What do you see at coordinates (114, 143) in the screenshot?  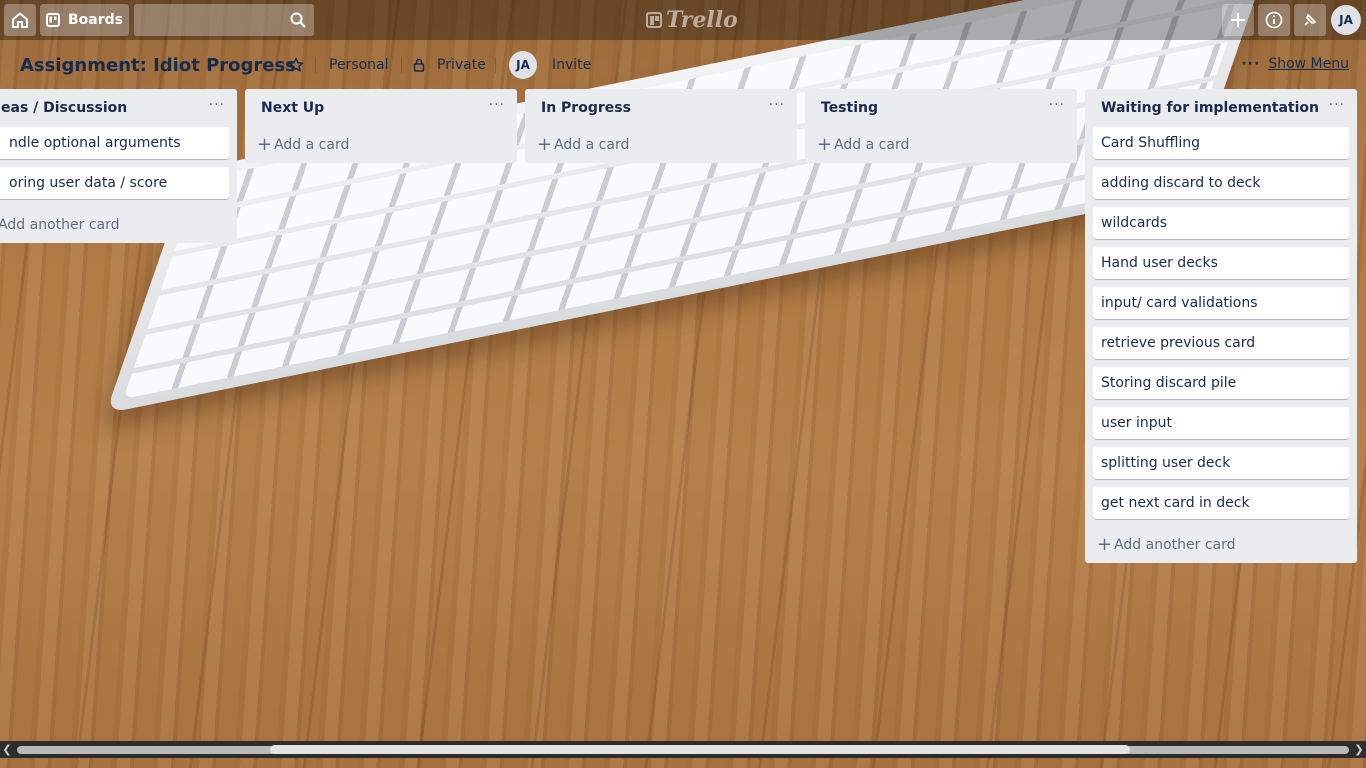 I see `list-card: ndle optional arguments` at bounding box center [114, 143].